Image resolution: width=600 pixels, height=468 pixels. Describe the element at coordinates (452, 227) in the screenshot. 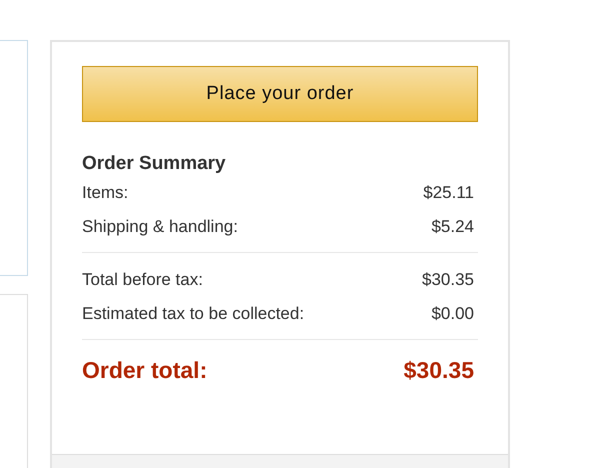

I see `summary-amount: $5.24` at that location.